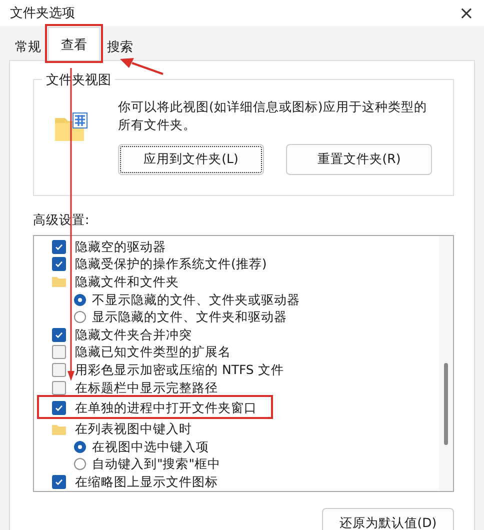 This screenshot has width=484, height=530. What do you see at coordinates (359, 159) in the screenshot?
I see `folder-view-button: 重置文件夹(R)` at bounding box center [359, 159].